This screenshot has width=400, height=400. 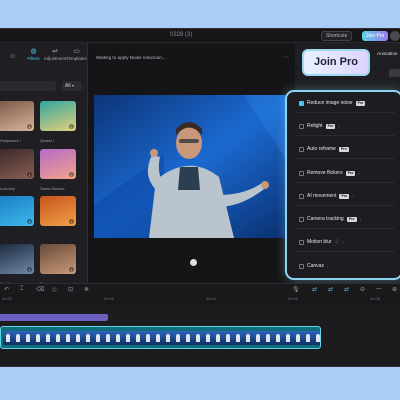 I want to click on toggle-icon, so click(x=394, y=73).